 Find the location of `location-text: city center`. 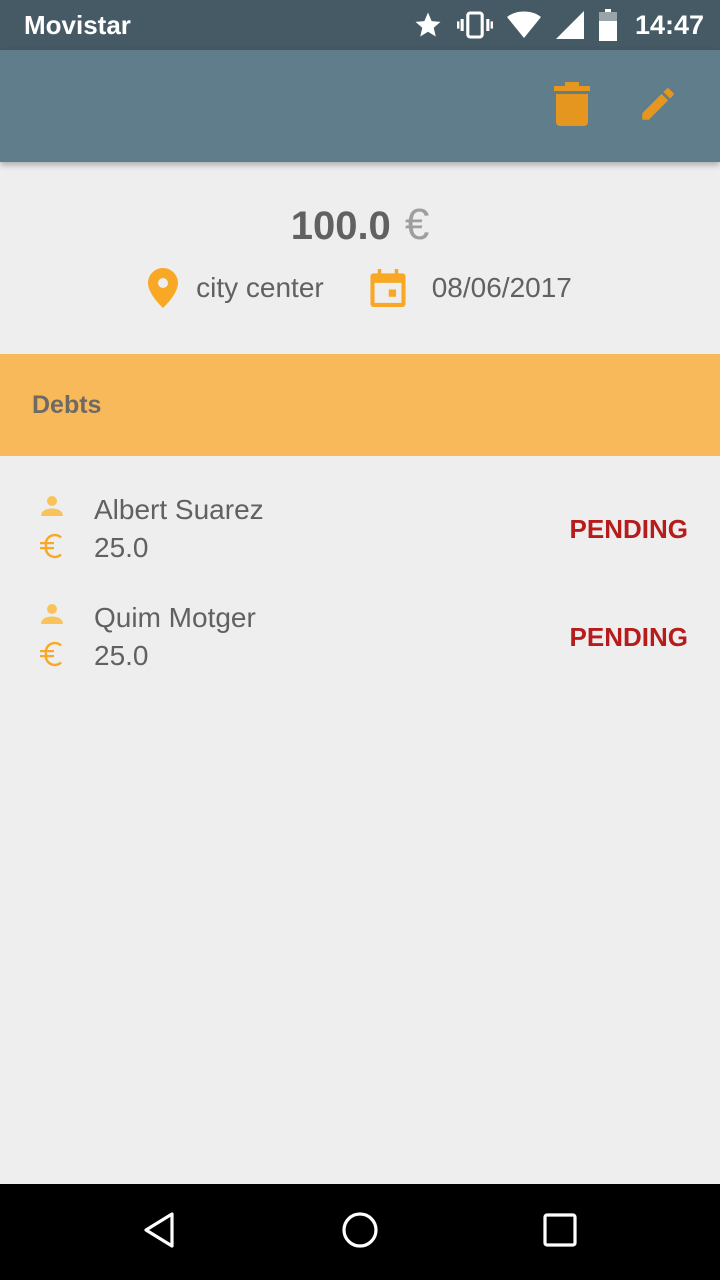

location-text: city center is located at coordinates (260, 287).